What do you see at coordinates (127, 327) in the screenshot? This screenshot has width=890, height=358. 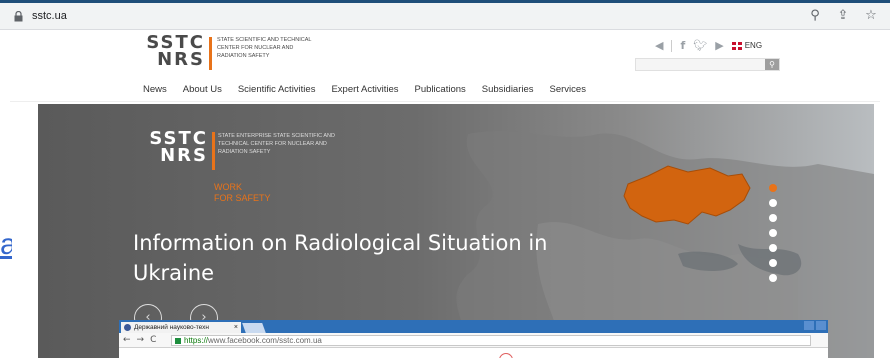 I see `facebook-favicon-icon` at bounding box center [127, 327].